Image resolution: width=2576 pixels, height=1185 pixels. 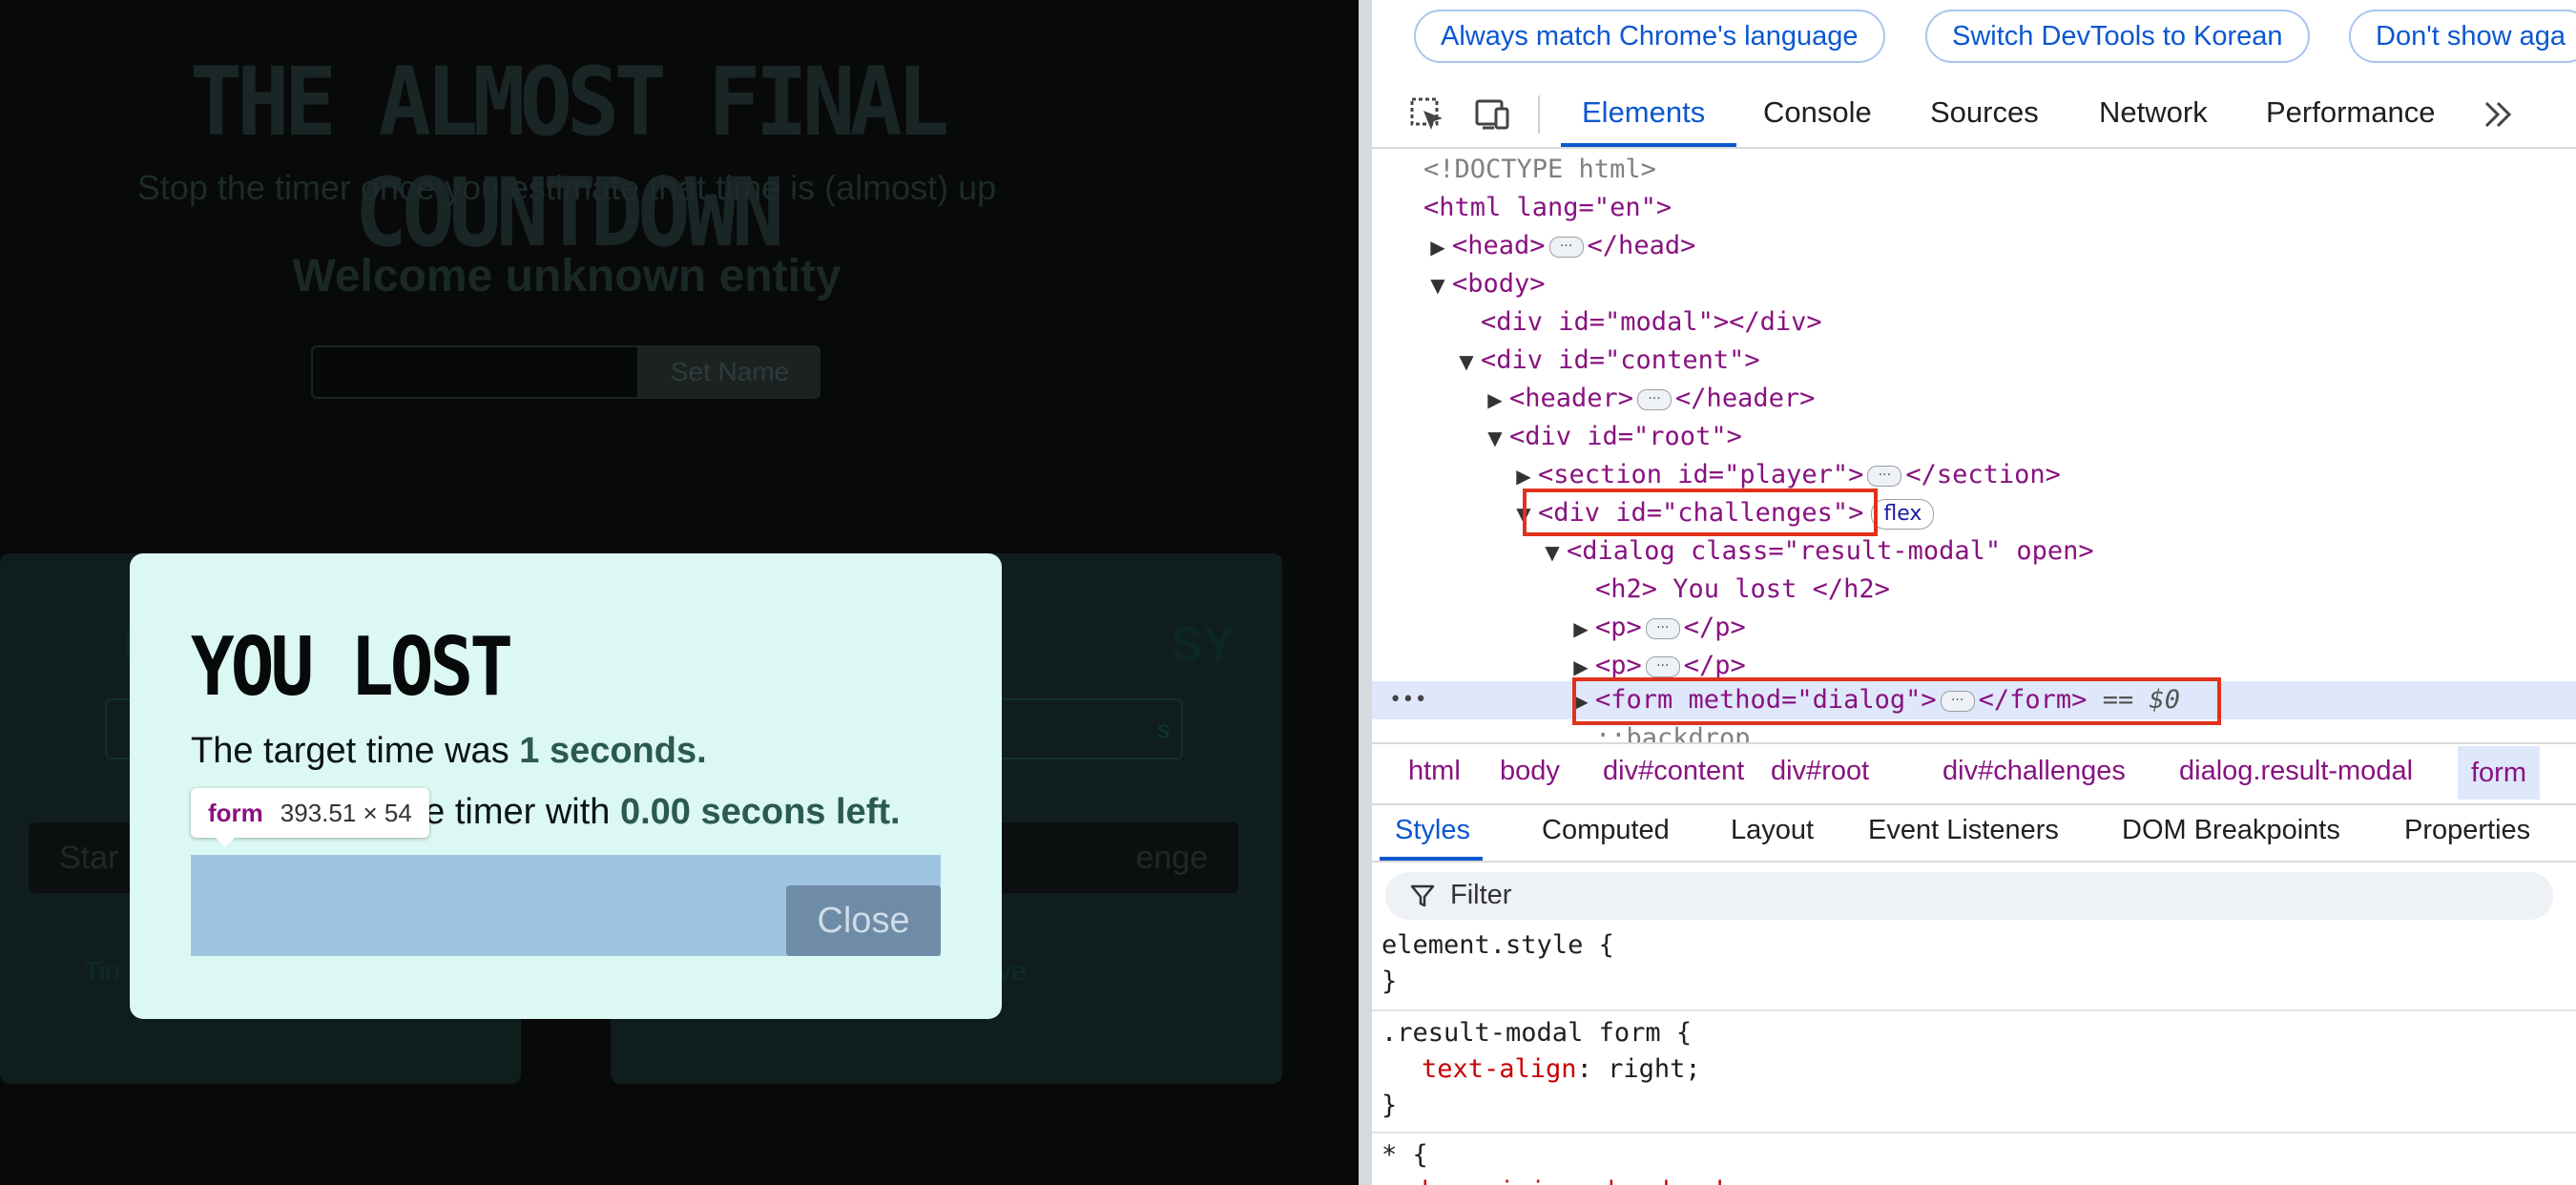 I want to click on breadcrumb-item-active: form, so click(x=2499, y=773).